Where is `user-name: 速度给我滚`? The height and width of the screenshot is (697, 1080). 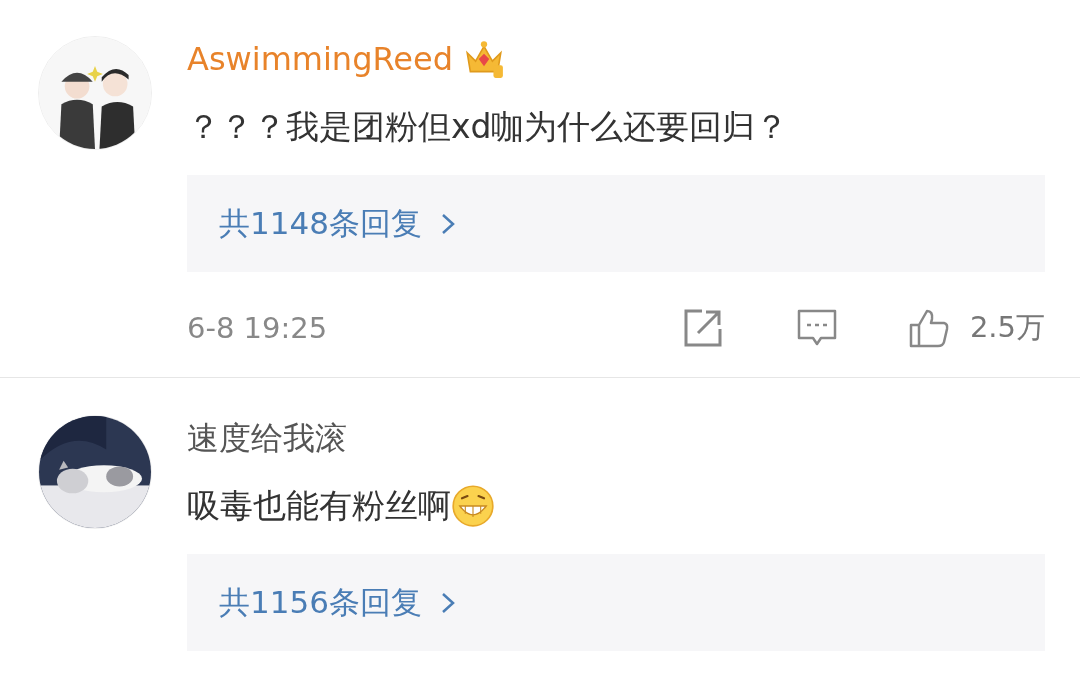
user-name: 速度给我滚 is located at coordinates (267, 438).